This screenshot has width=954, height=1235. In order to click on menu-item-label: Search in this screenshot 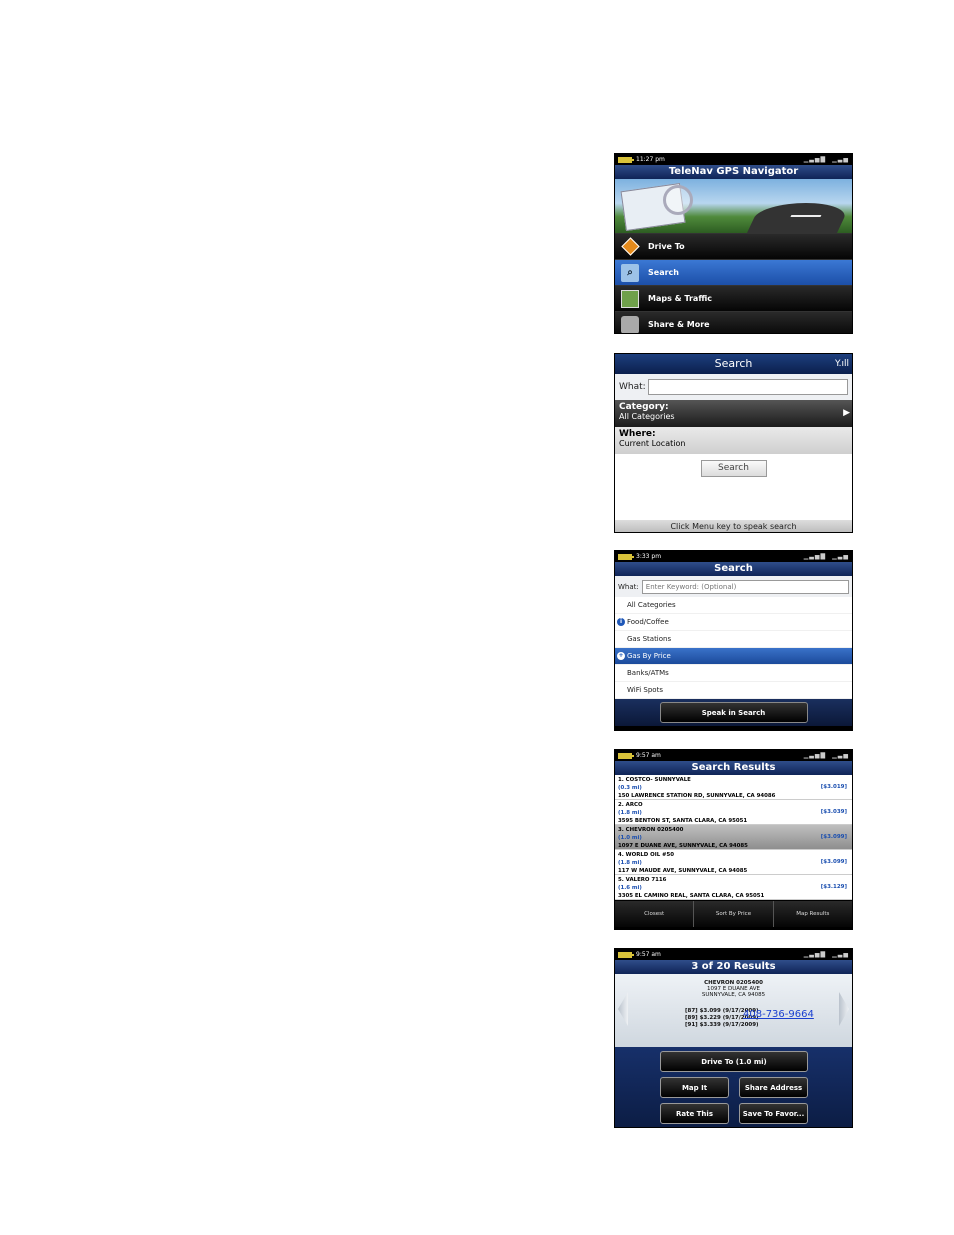, I will do `click(663, 272)`.